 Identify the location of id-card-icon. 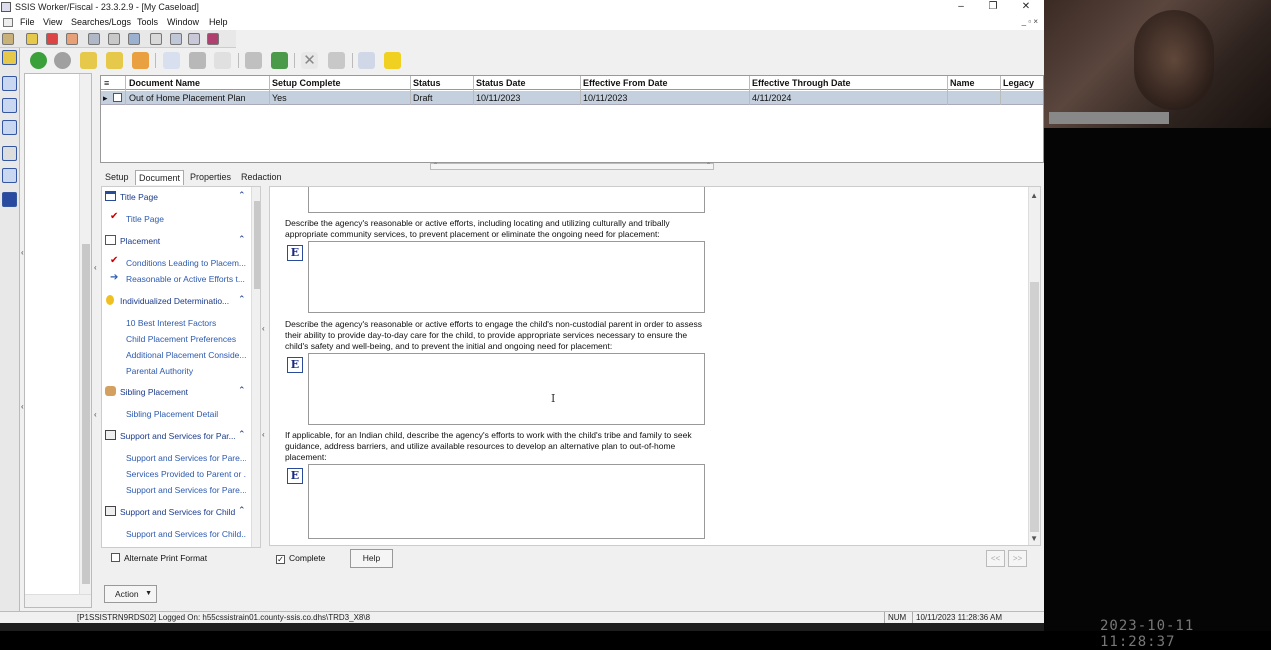
(156, 39).